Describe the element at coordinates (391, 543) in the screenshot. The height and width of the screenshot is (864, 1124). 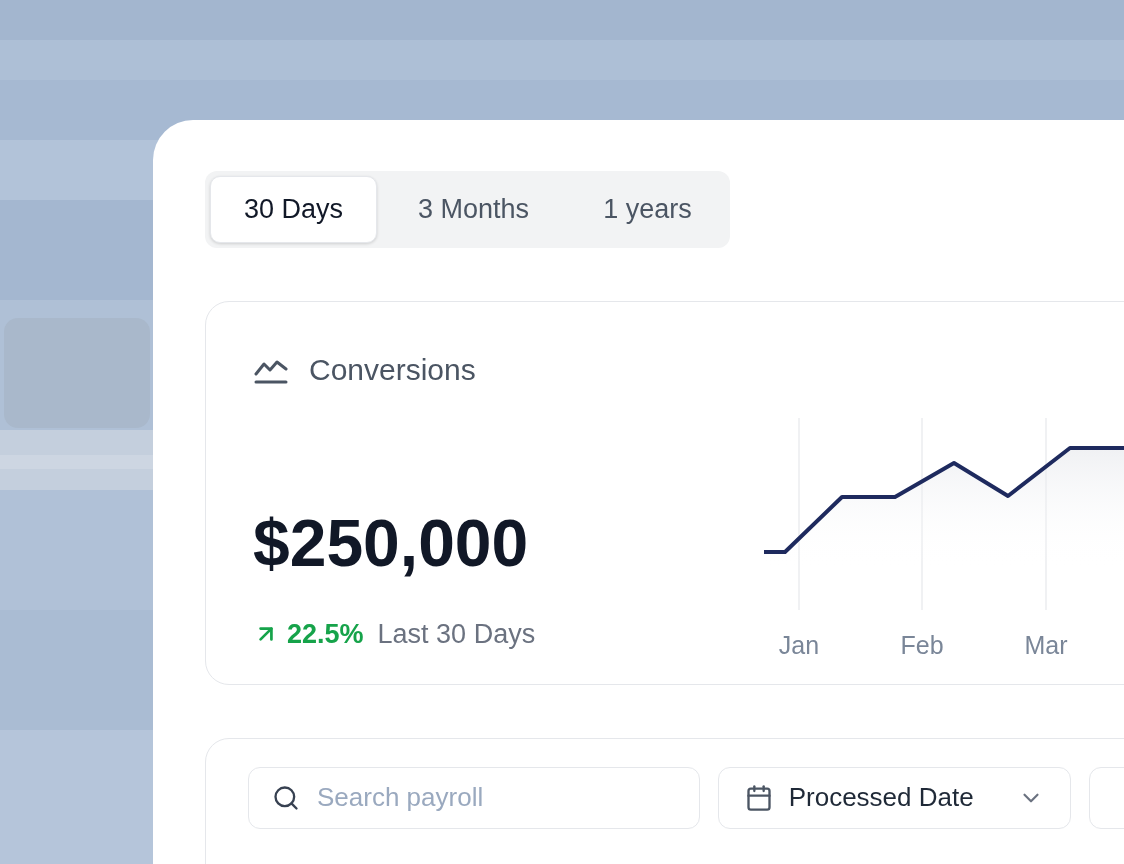
I see `conversion-amount: $250,000` at that location.